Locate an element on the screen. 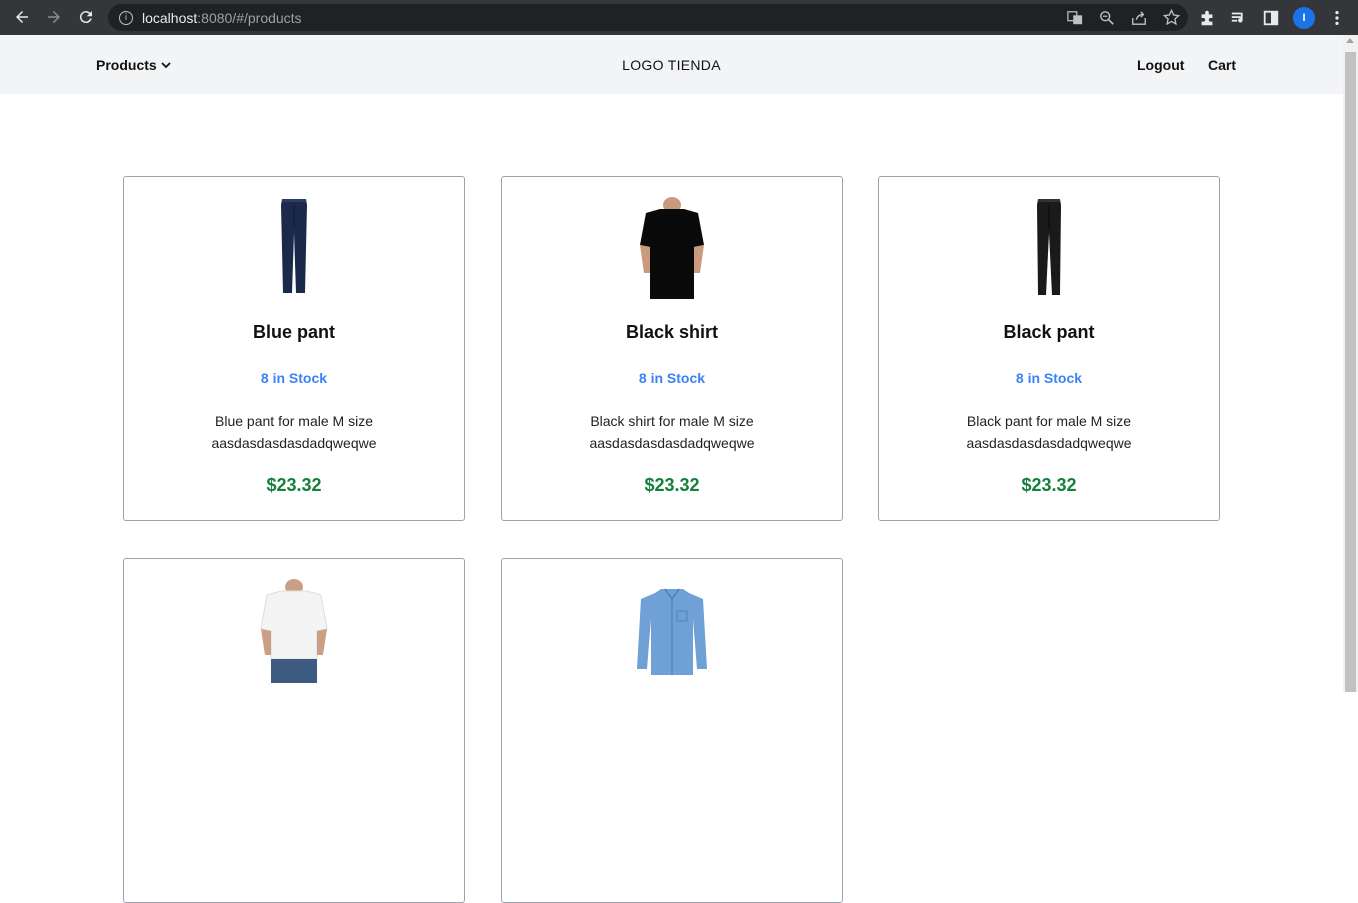 Image resolution: width=1358 pixels, height=903 pixels. product-name: Black shirt is located at coordinates (672, 332).